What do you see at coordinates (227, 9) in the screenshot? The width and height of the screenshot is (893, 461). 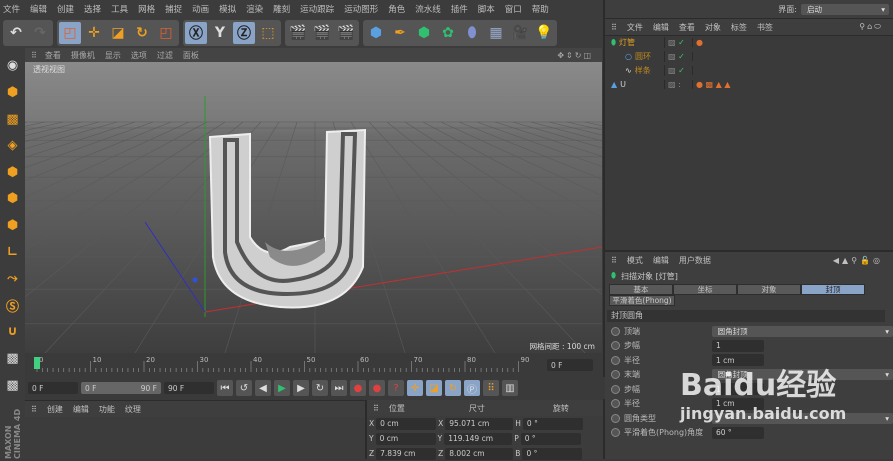 I see `menu-item-8: 模拟` at bounding box center [227, 9].